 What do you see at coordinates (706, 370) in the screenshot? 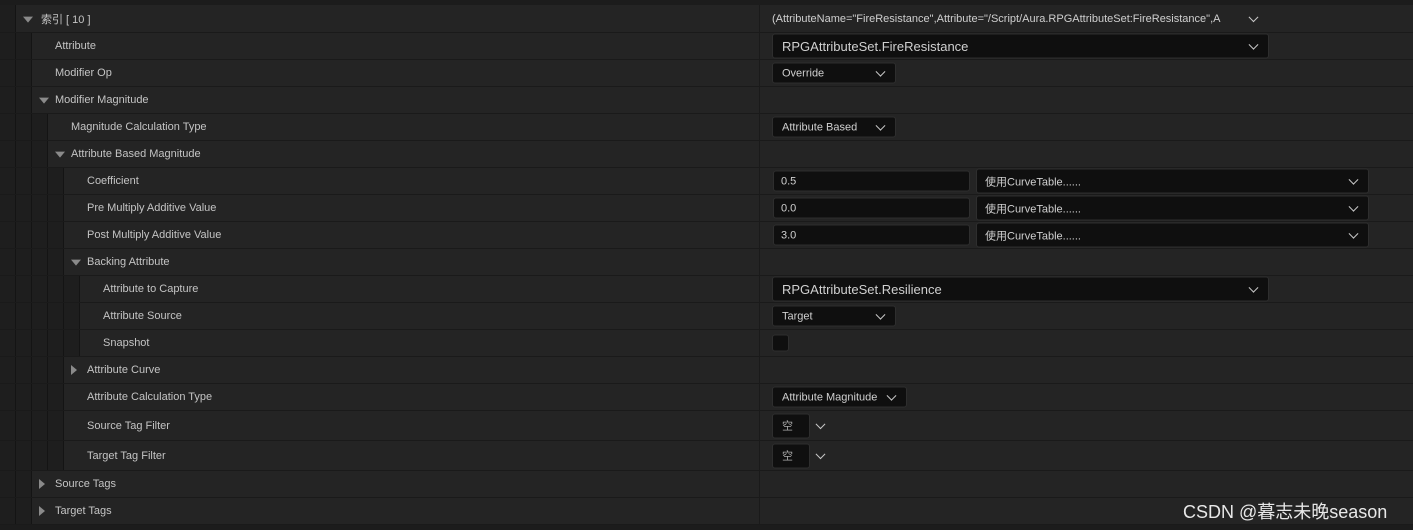
I see `property-row-attribute-curve: Attribute Curve` at bounding box center [706, 370].